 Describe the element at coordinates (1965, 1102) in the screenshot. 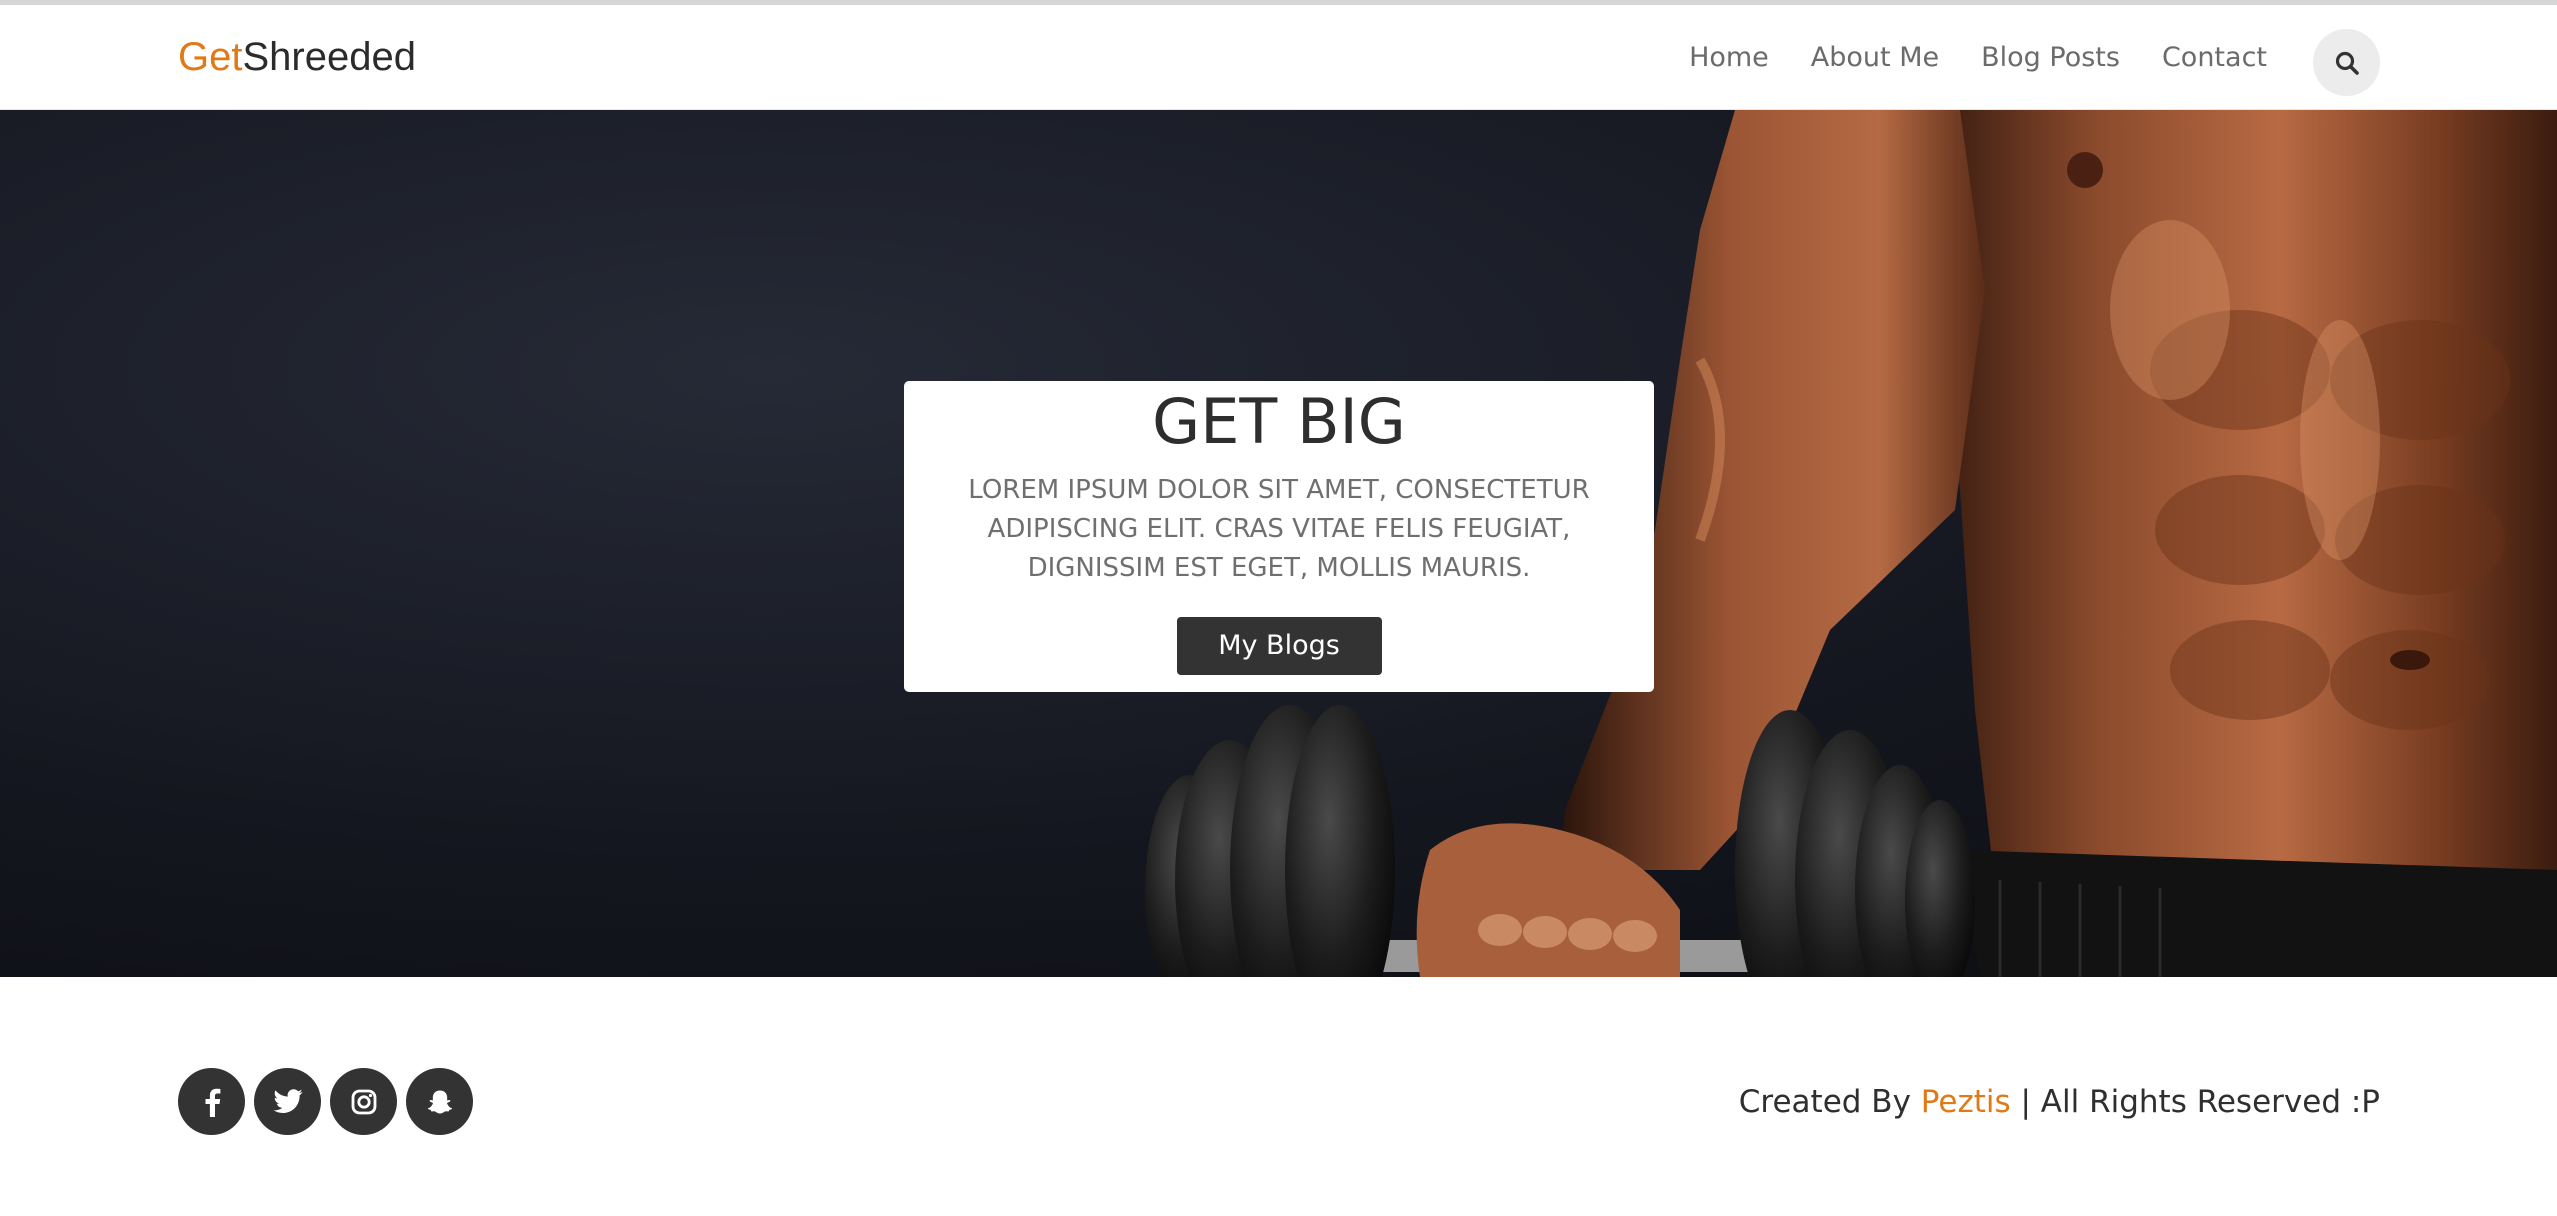

I see `credit-author: Peztis` at that location.